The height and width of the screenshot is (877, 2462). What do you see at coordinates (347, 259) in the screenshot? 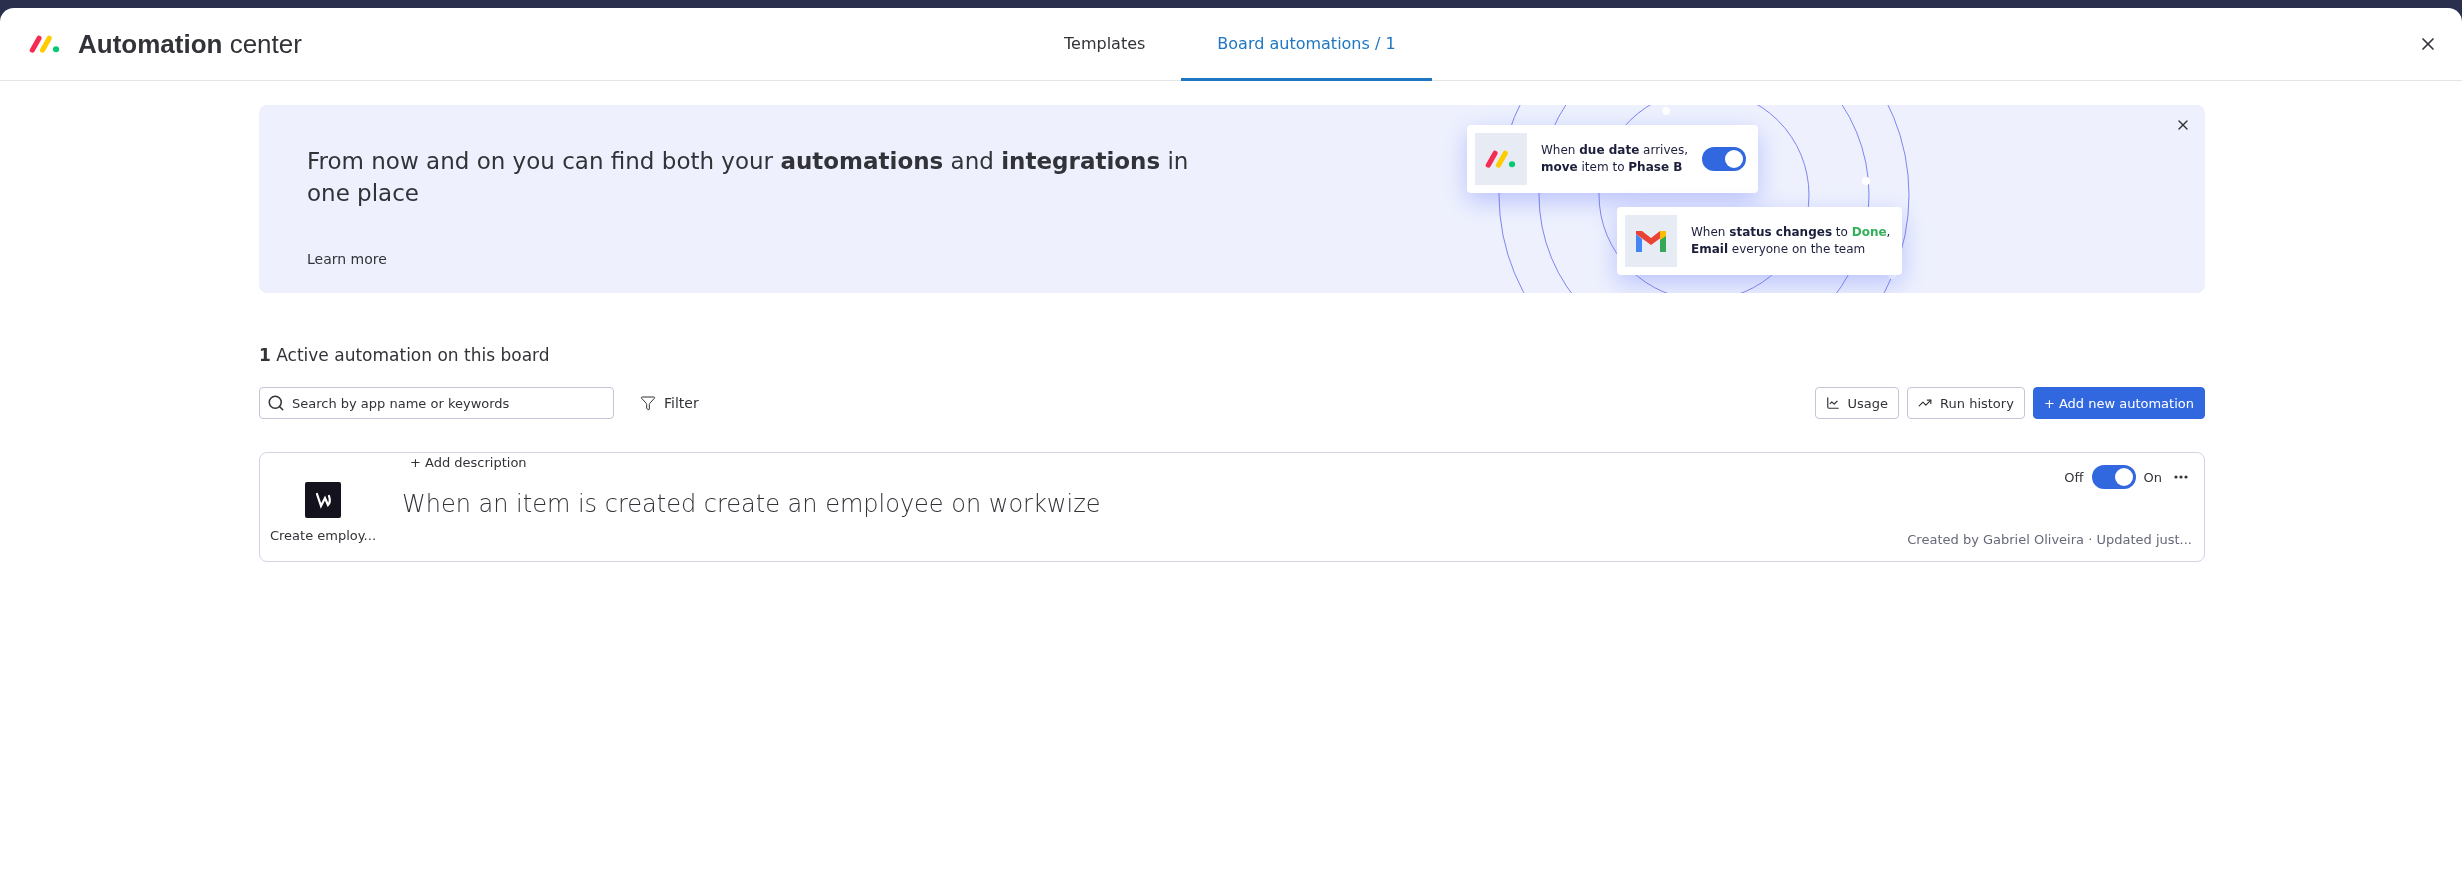
I see `learn-more-link: Learn more` at bounding box center [347, 259].